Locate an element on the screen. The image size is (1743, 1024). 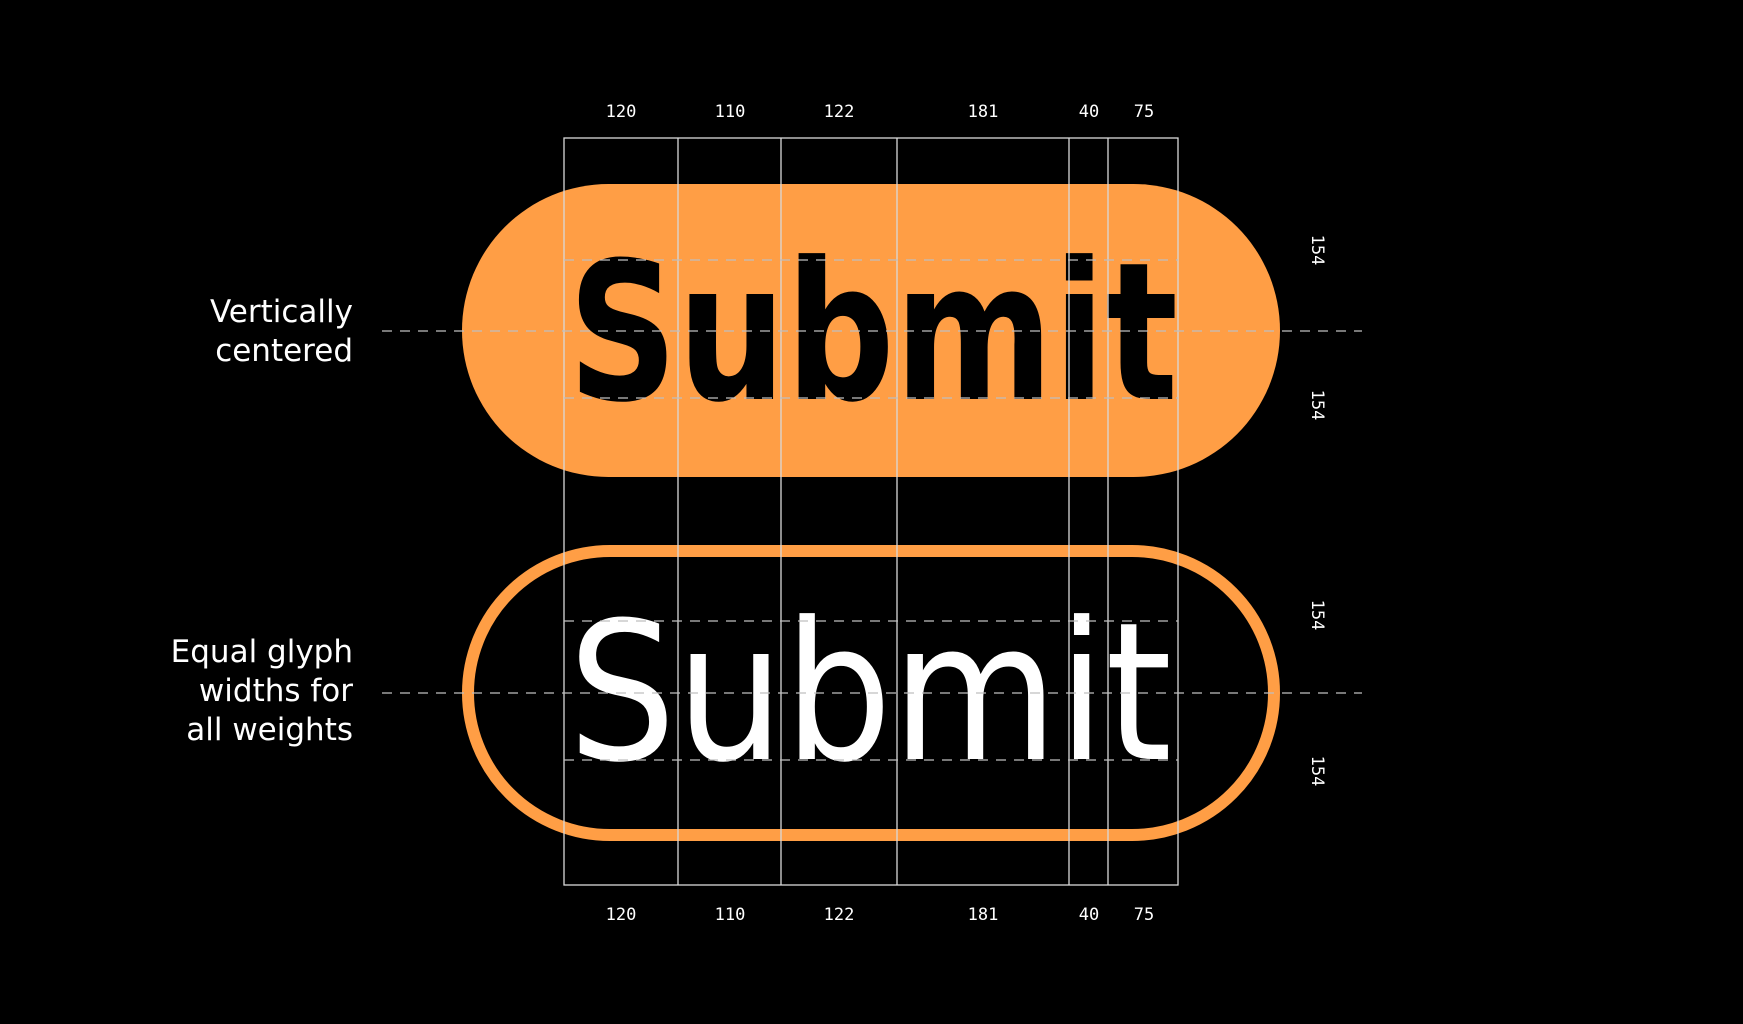
column-width-bottom: 40 is located at coordinates (1089, 915).